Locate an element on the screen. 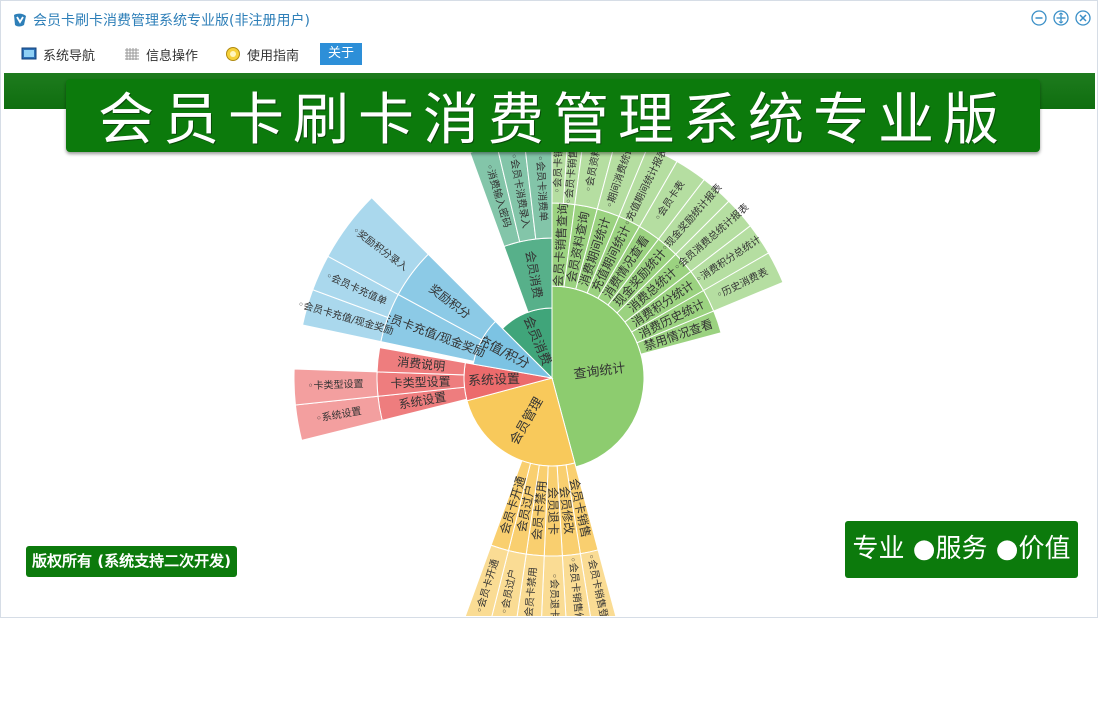  window-title: 会员卡刷卡消费管理系统专业版(非注册用户) is located at coordinates (171, 21).